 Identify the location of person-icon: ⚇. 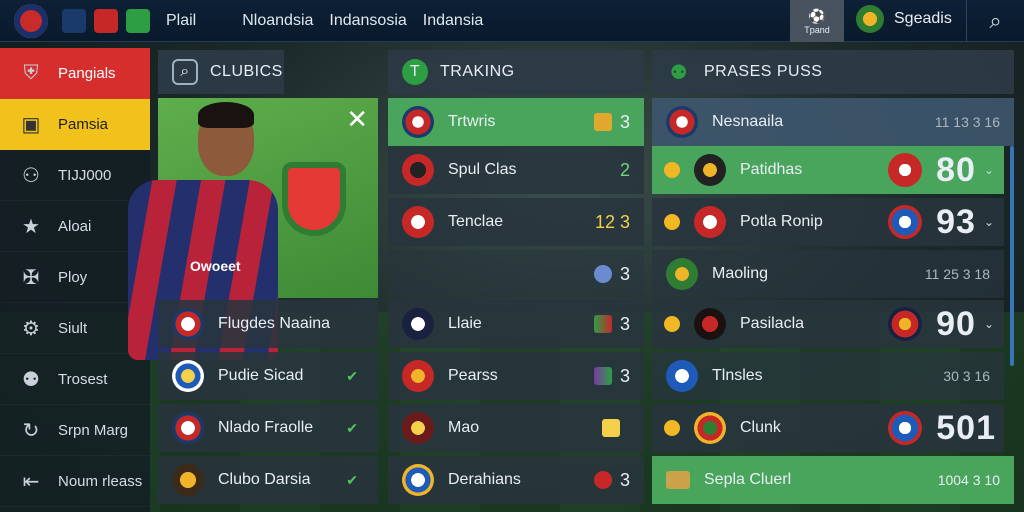
(31, 175).